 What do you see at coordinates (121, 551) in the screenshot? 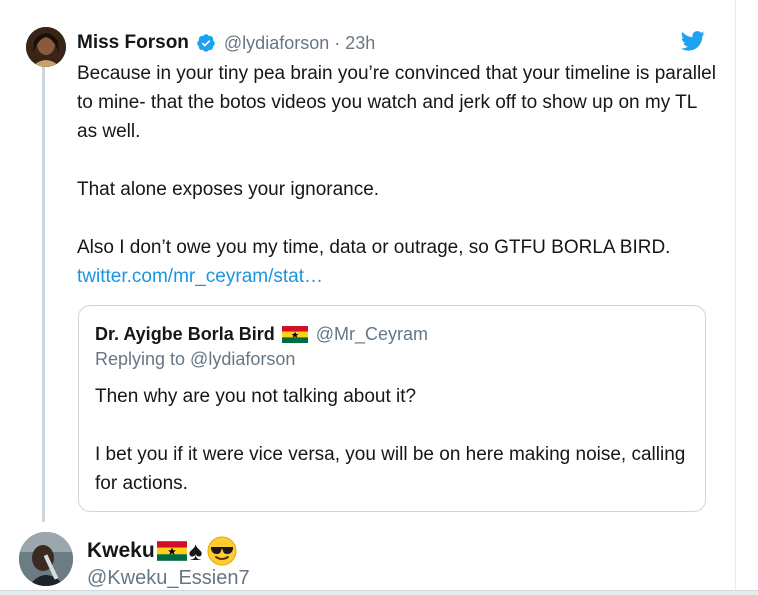
I see `next-author-name: Kweku` at bounding box center [121, 551].